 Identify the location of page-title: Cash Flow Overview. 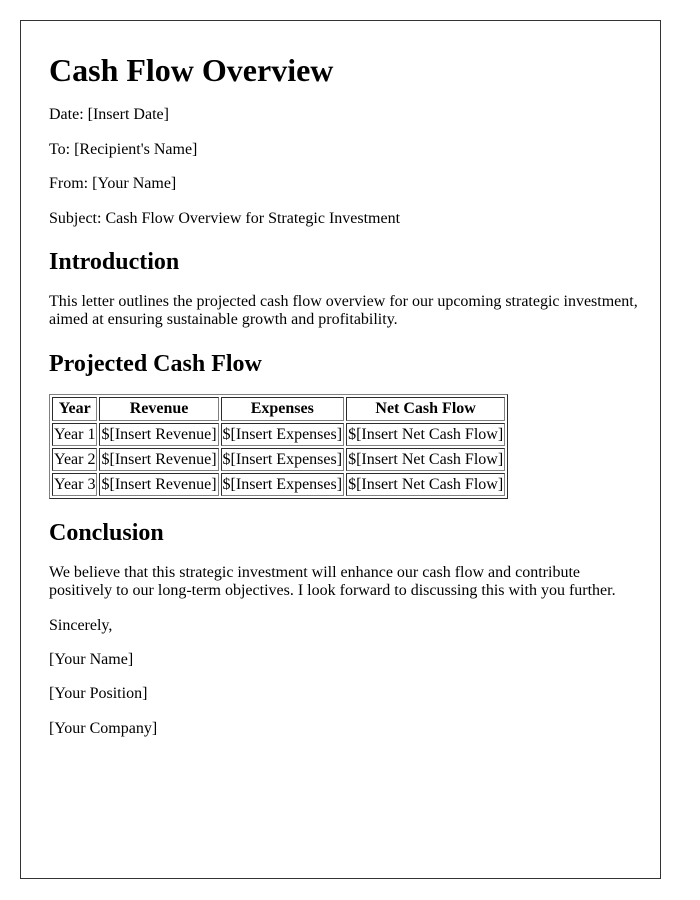
(191, 70).